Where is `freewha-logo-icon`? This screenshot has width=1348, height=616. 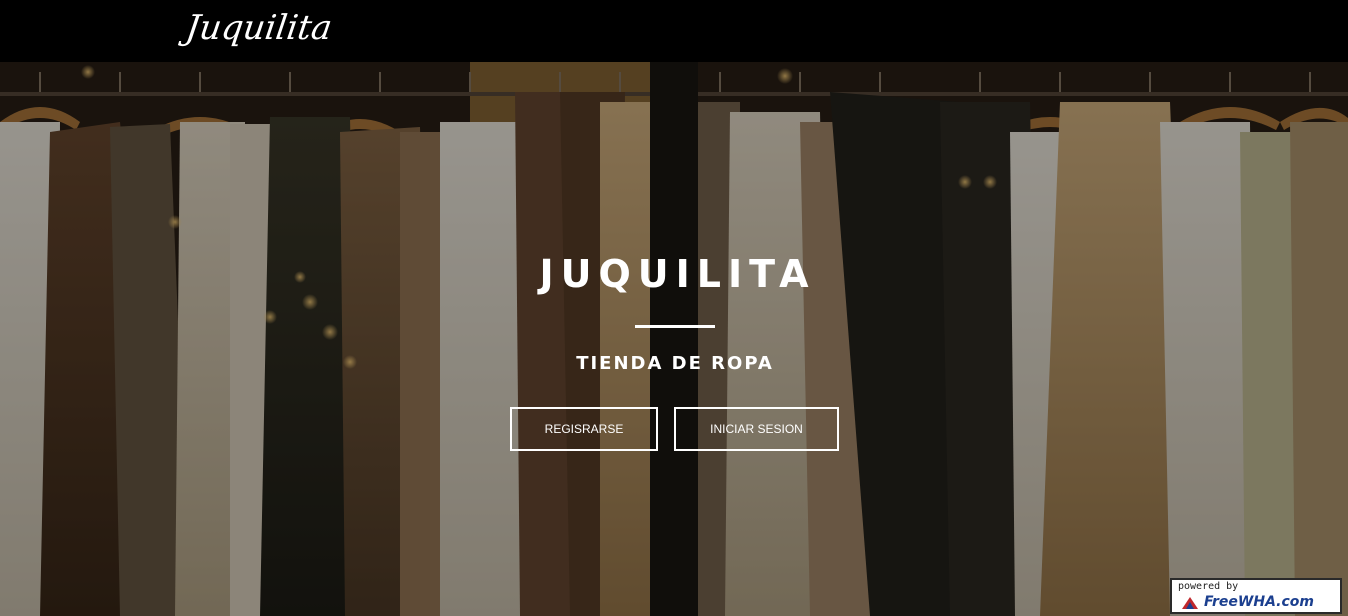 freewha-logo-icon is located at coordinates (1190, 603).